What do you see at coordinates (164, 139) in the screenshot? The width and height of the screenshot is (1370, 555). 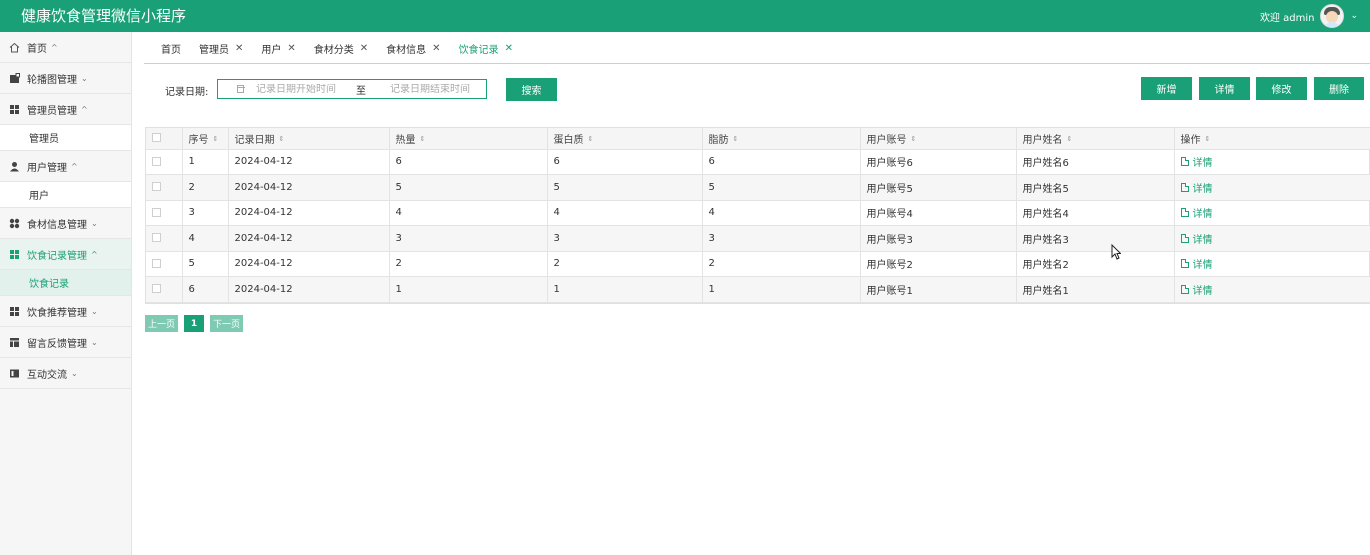 I see `select-all-cell` at bounding box center [164, 139].